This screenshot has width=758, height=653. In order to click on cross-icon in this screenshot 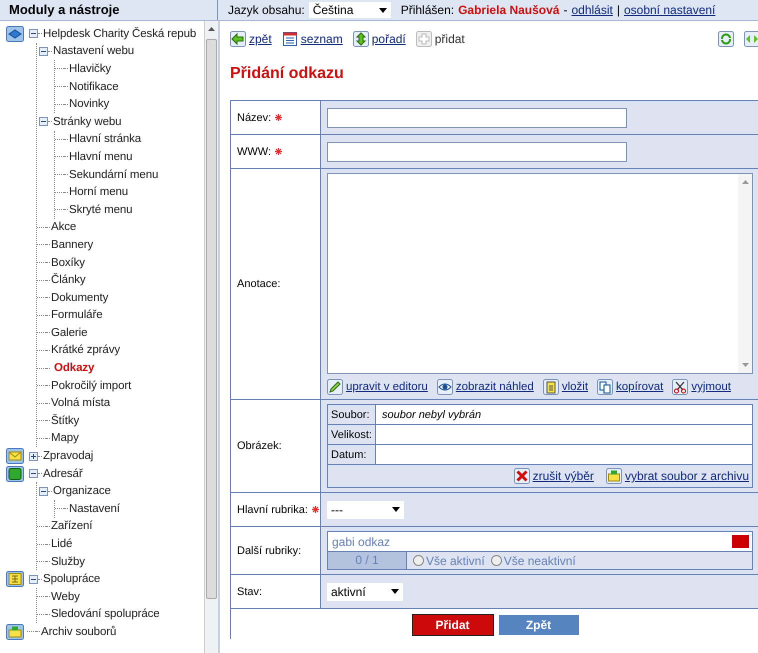, I will do `click(522, 476)`.